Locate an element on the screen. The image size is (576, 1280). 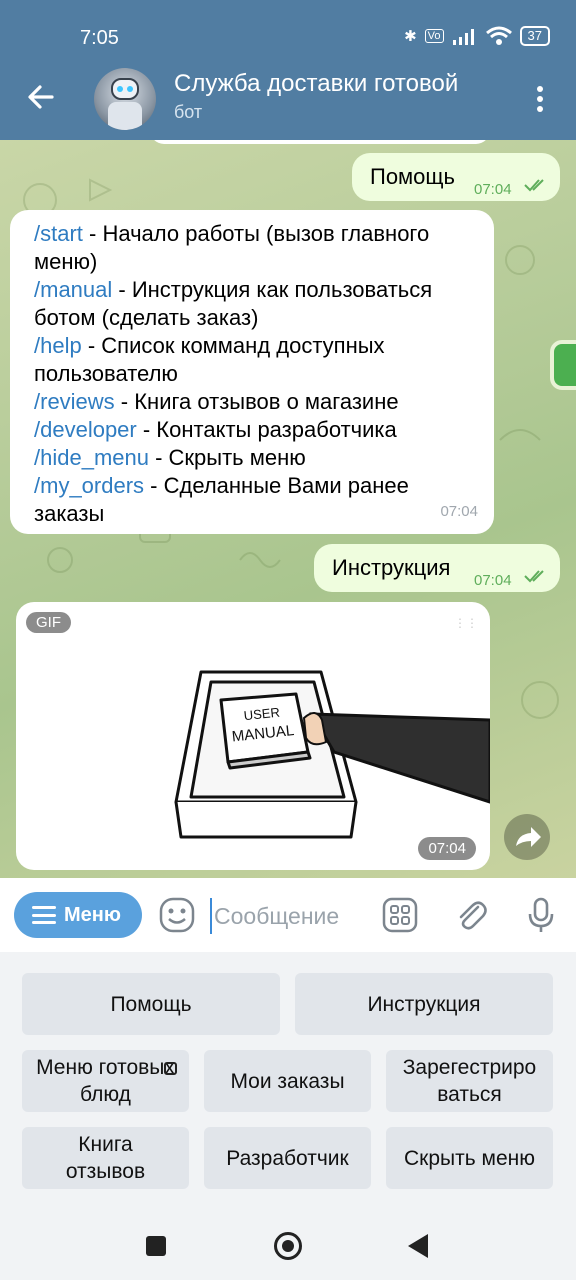
keyboard-button-label: Скрыть меню is located at coordinates (469, 1158).